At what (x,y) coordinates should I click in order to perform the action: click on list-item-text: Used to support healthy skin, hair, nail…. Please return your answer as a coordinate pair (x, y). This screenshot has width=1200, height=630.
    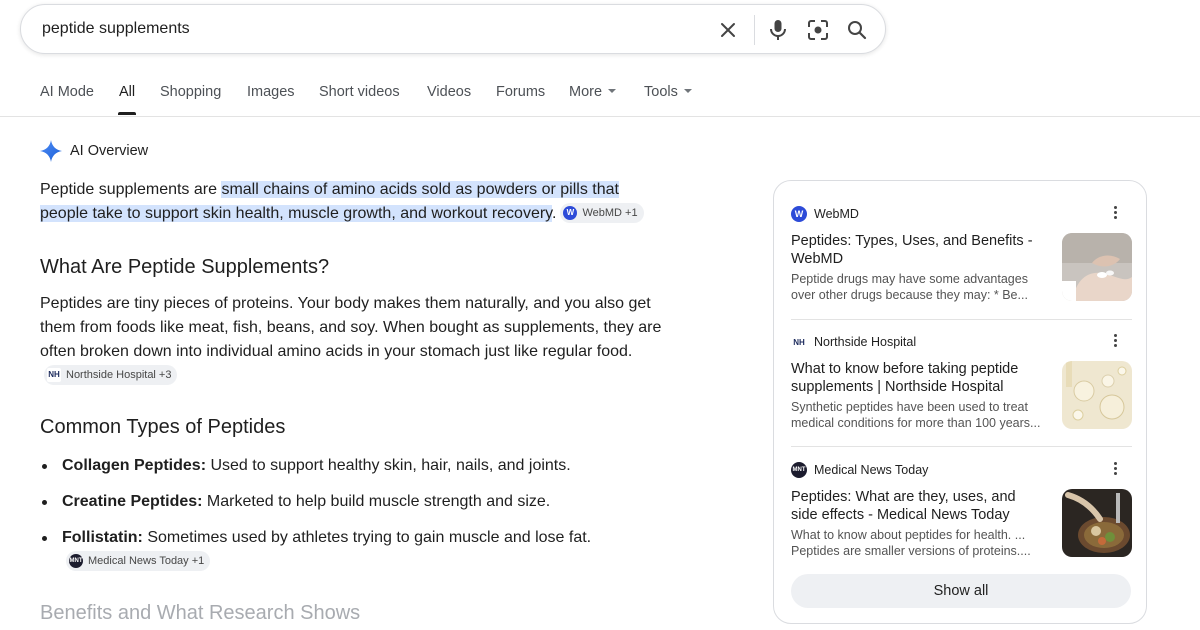
    Looking at the image, I should click on (388, 465).